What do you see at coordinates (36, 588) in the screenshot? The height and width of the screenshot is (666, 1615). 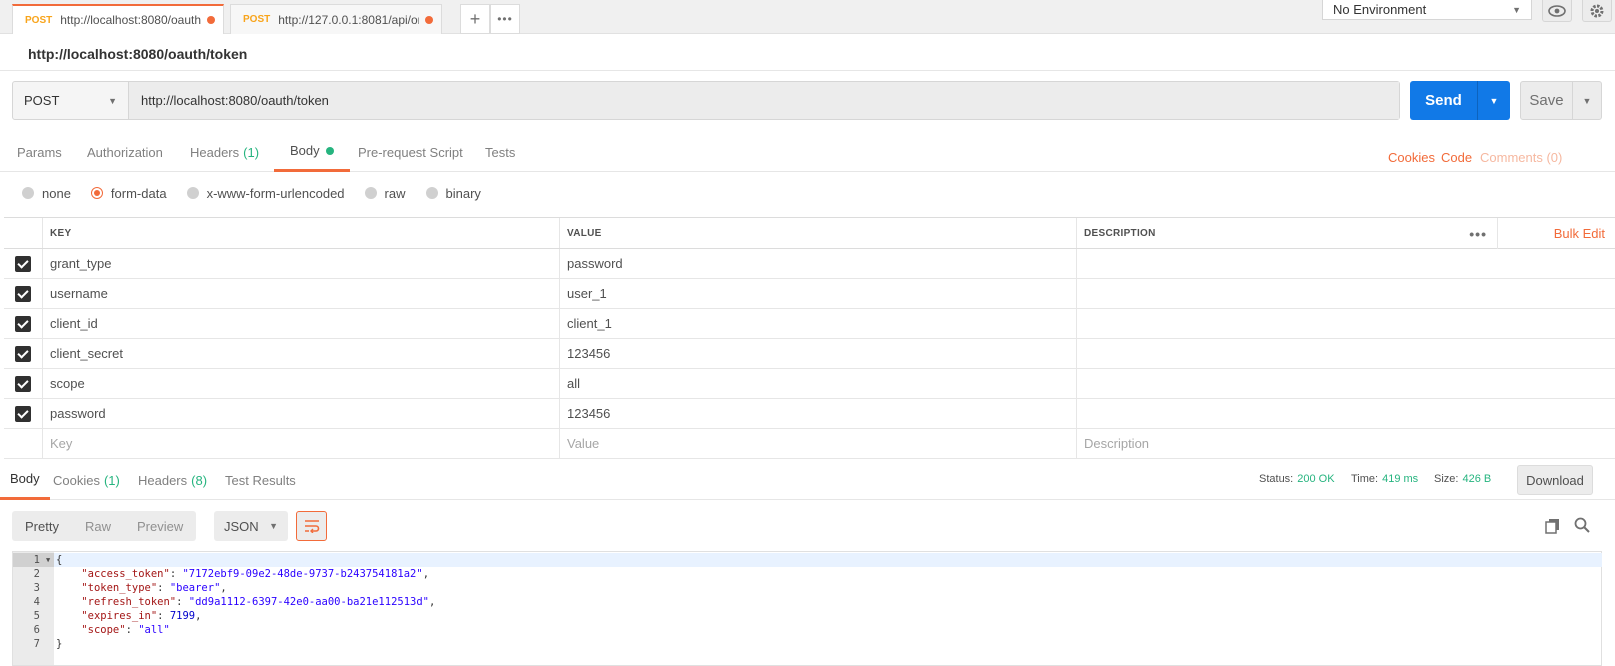 I see `line-number: 3` at bounding box center [36, 588].